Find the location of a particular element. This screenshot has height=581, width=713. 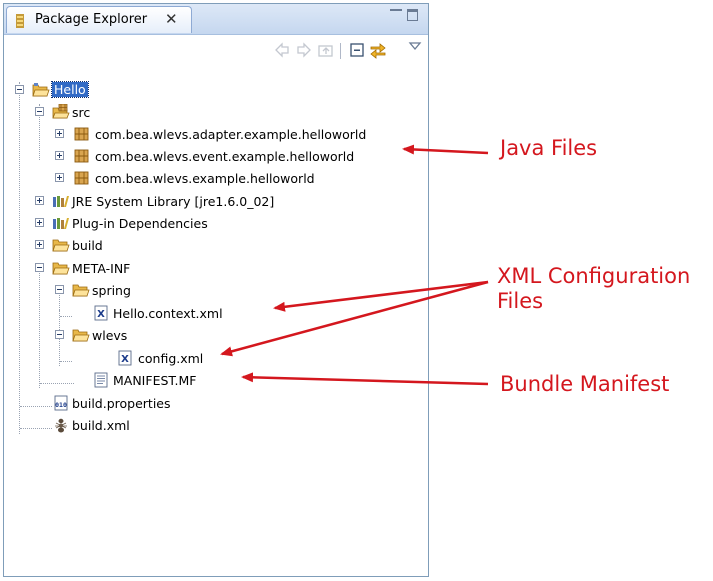

annotation-bundle-manifest: Bundle Manifest is located at coordinates (585, 384).